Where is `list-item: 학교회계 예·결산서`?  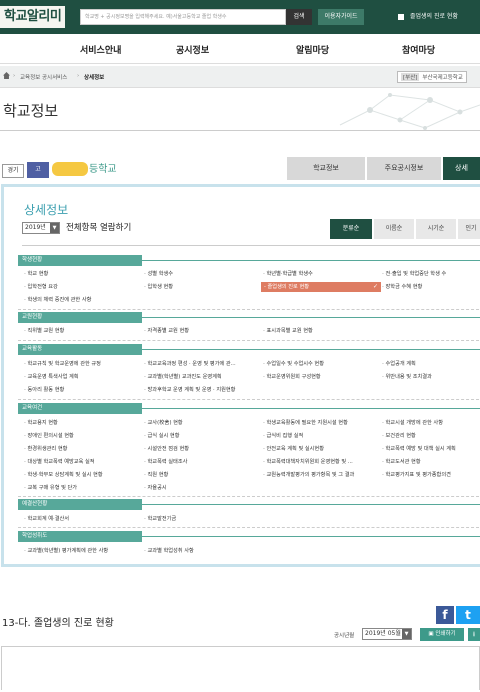 list-item: 학교회계 예·결산서 is located at coordinates (46, 519).